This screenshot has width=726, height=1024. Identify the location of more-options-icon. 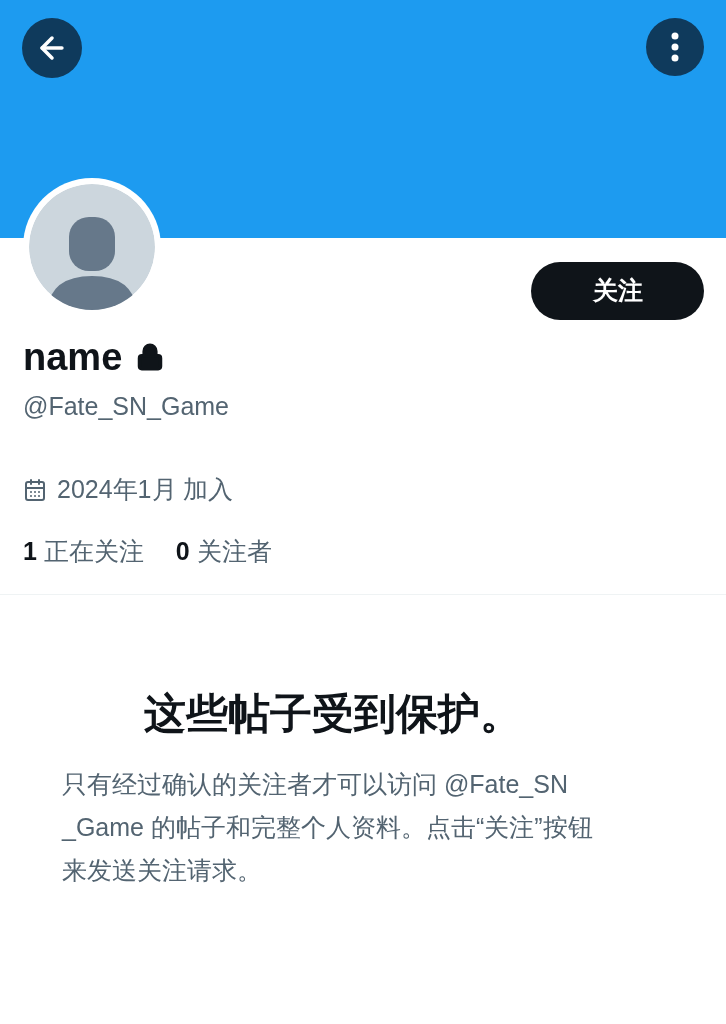
(675, 47).